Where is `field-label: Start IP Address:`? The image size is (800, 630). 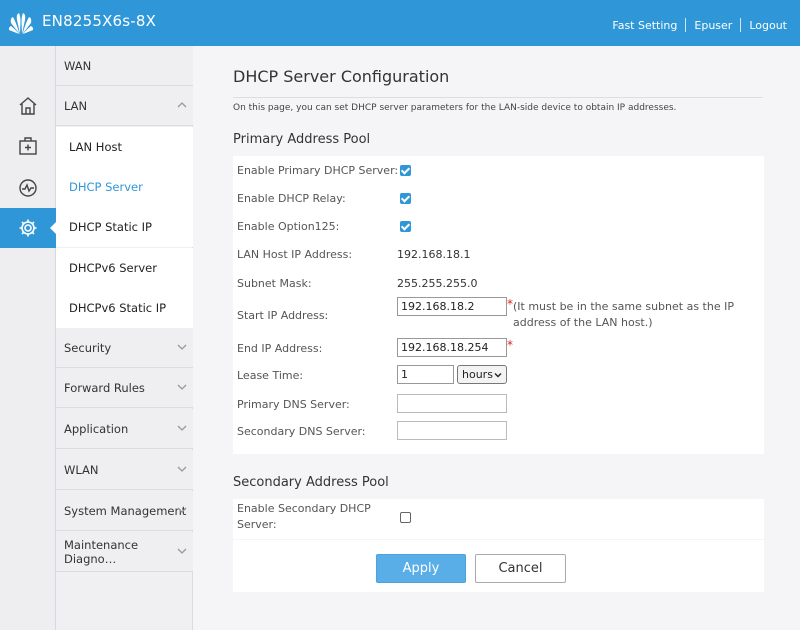 field-label: Start IP Address: is located at coordinates (283, 315).